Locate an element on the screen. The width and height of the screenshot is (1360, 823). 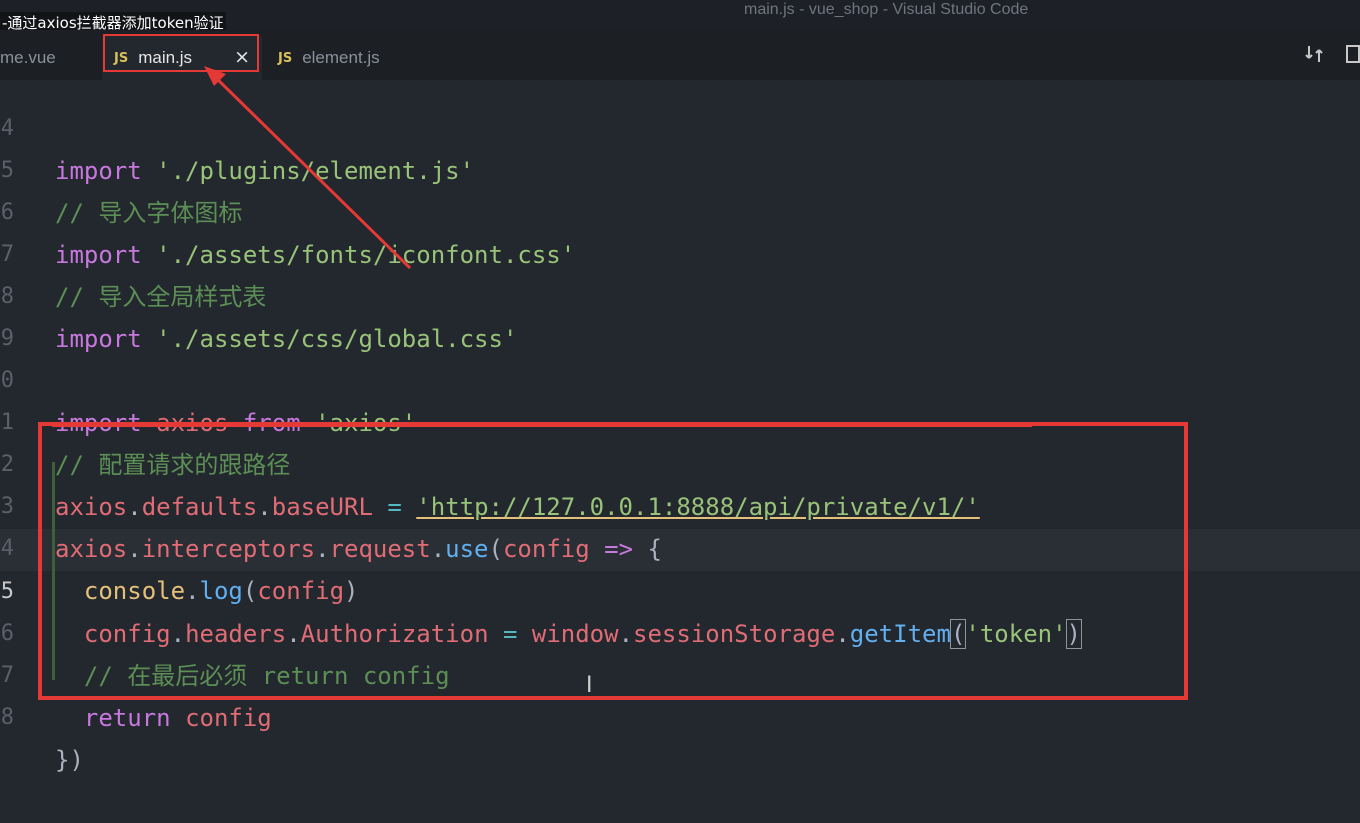
token-keyword: return is located at coordinates (127, 718).